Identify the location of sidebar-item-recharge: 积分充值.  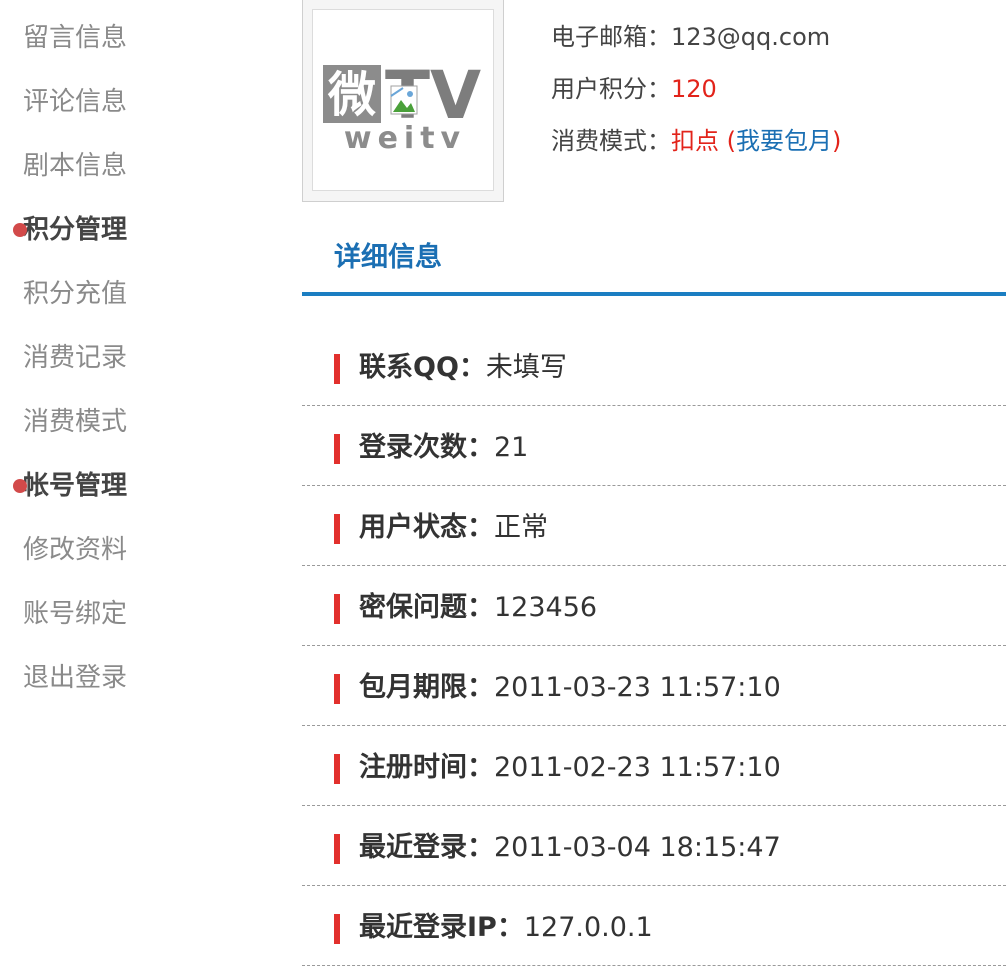
(75, 294).